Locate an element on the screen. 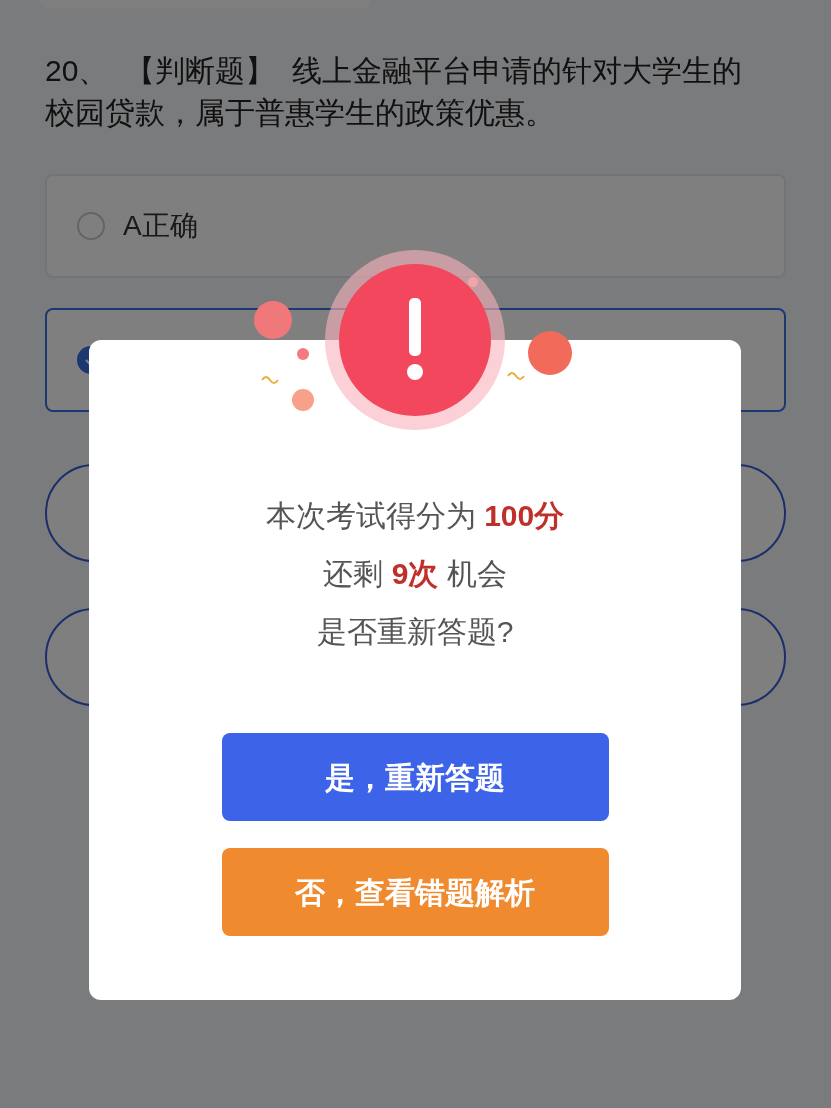 The width and height of the screenshot is (831, 1108). dialog-message: 是否重新答题? is located at coordinates (415, 632).